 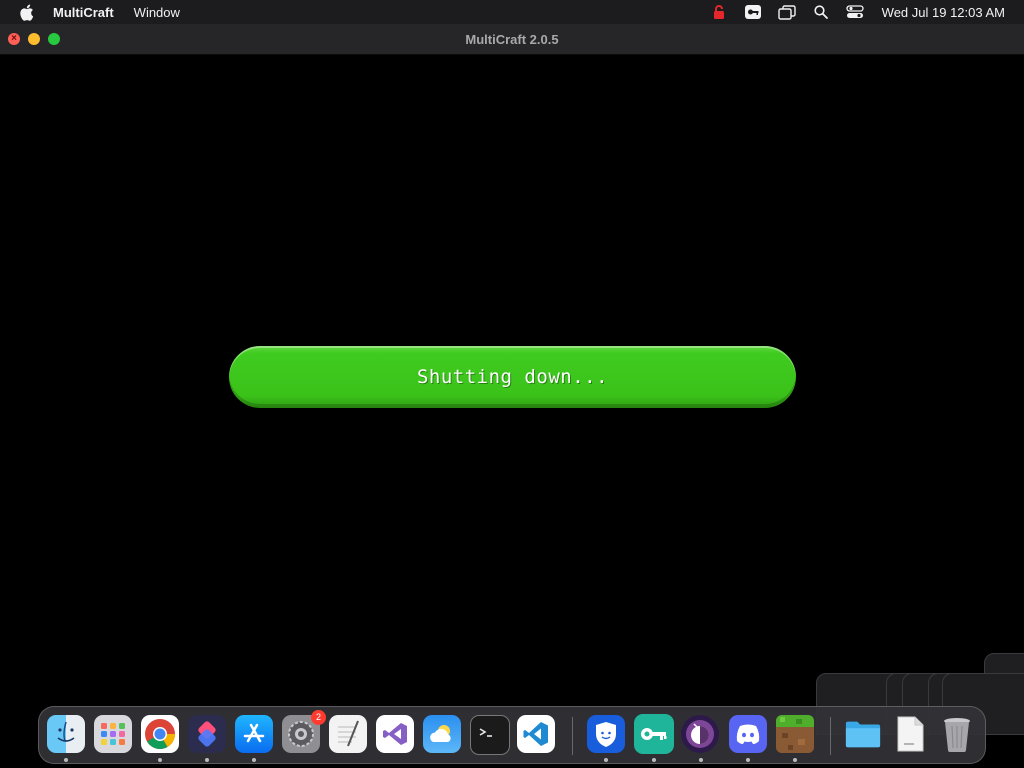 I want to click on menu-bar: MultiCraft Window Wed Jul 19 12:03 AM, so click(x=512, y=12).